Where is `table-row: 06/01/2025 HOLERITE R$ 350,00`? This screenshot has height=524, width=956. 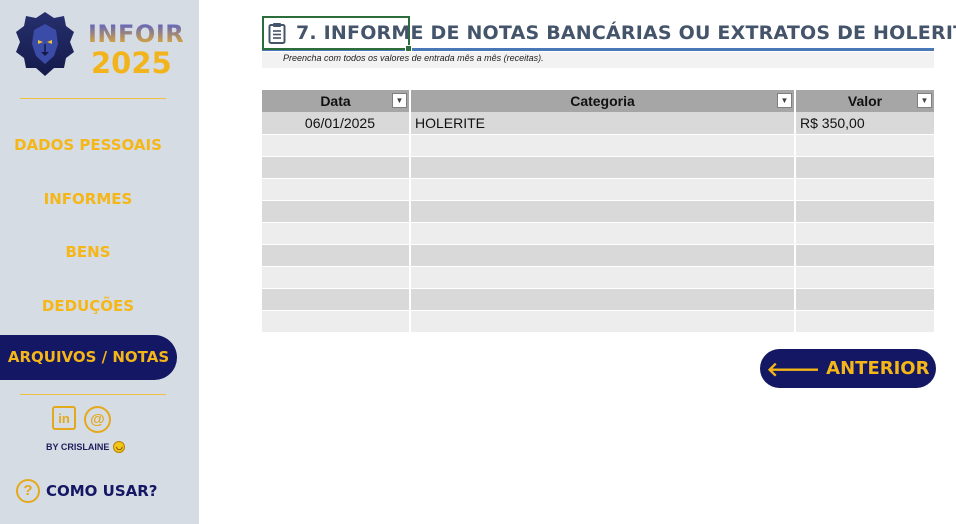 table-row: 06/01/2025 HOLERITE R$ 350,00 is located at coordinates (598, 123).